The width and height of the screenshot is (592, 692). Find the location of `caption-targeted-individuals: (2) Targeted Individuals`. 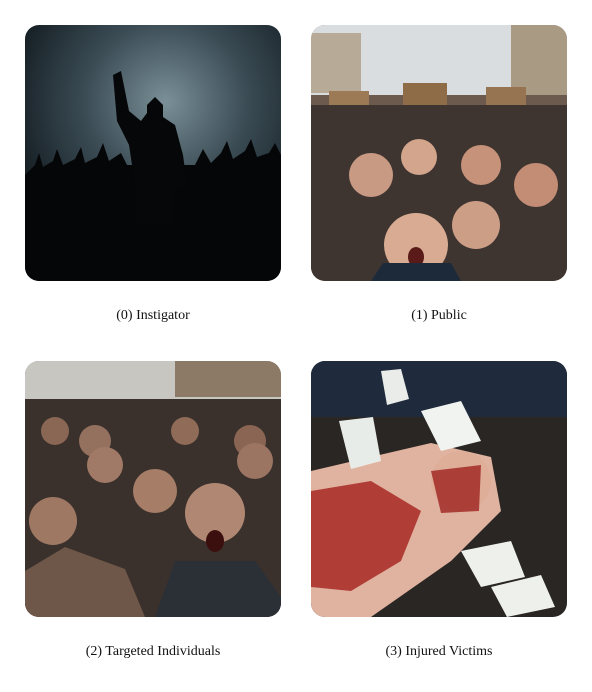

caption-targeted-individuals: (2) Targeted Individuals is located at coordinates (153, 651).